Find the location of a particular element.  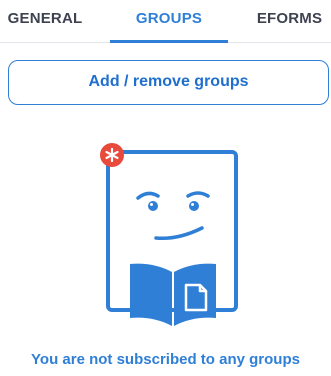

tab-bar: GENERAL GROUPS EFORMS is located at coordinates (165, 21).